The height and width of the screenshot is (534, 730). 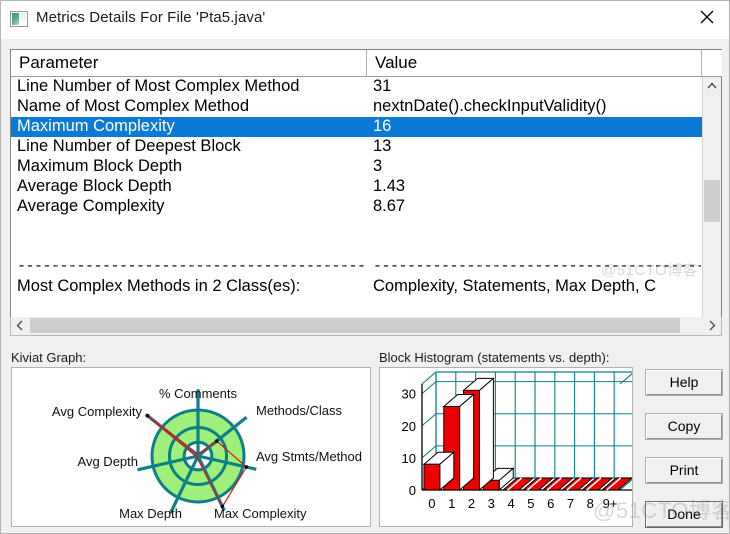 What do you see at coordinates (534, 63) in the screenshot?
I see `column-header-value: Value` at bounding box center [534, 63].